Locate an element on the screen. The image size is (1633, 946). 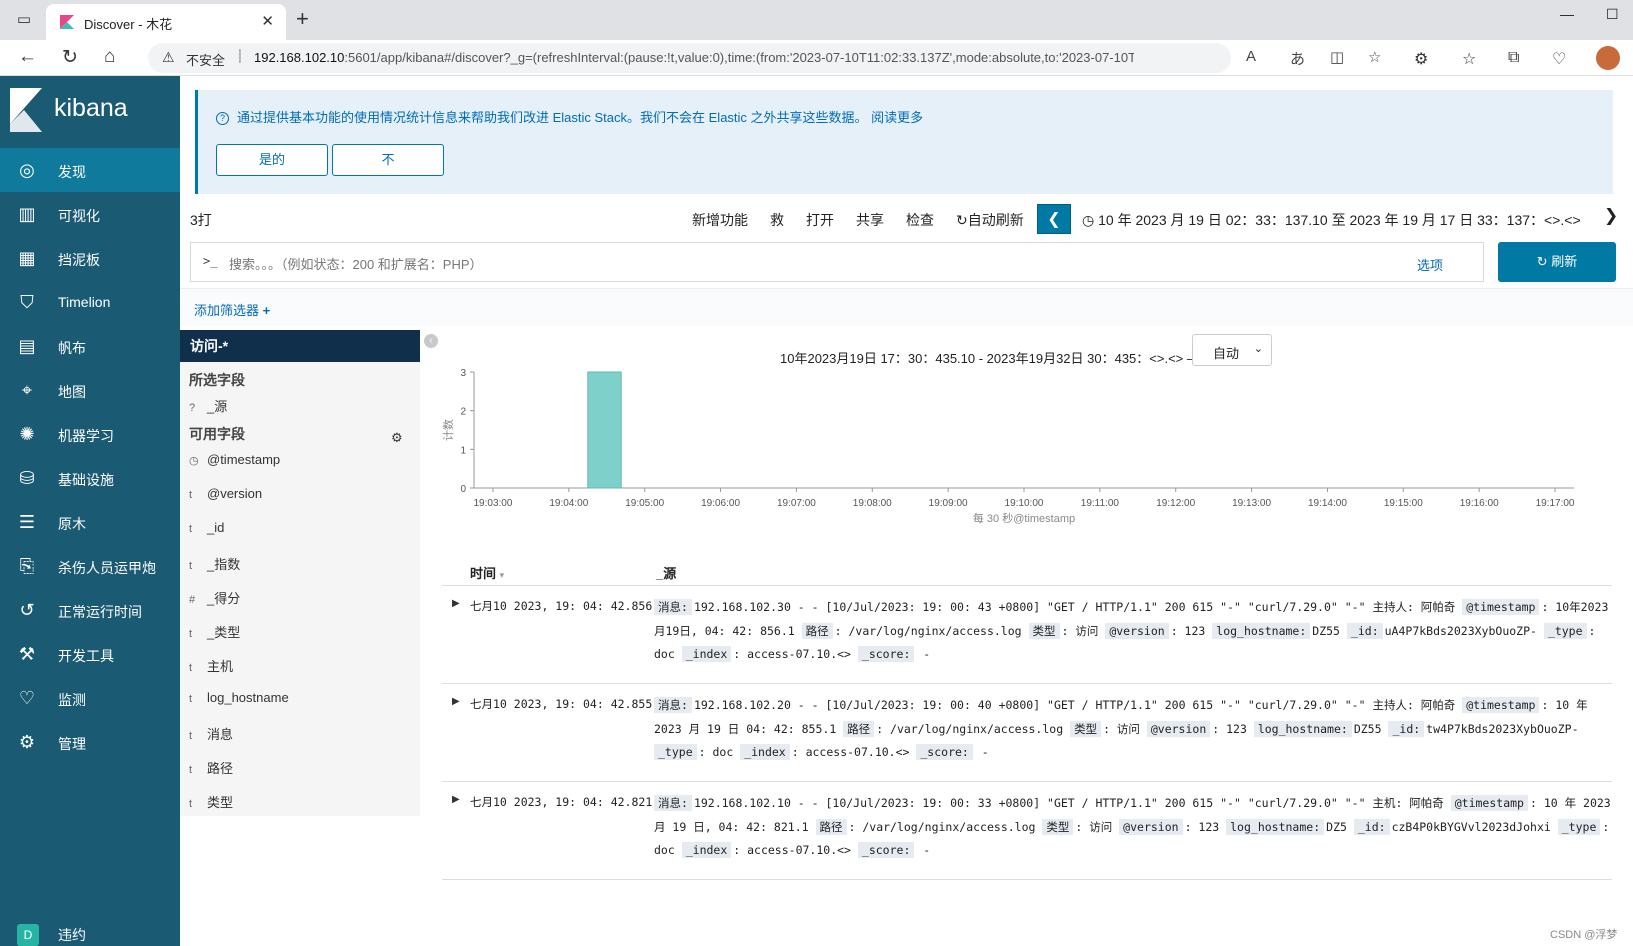
topnav-share: 共享 is located at coordinates (870, 220).